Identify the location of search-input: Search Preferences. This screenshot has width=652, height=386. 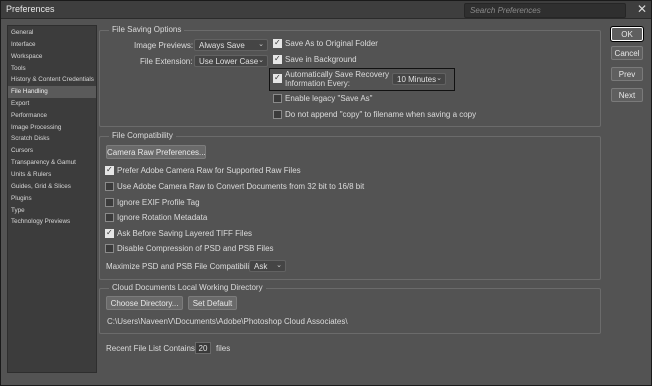
(545, 10).